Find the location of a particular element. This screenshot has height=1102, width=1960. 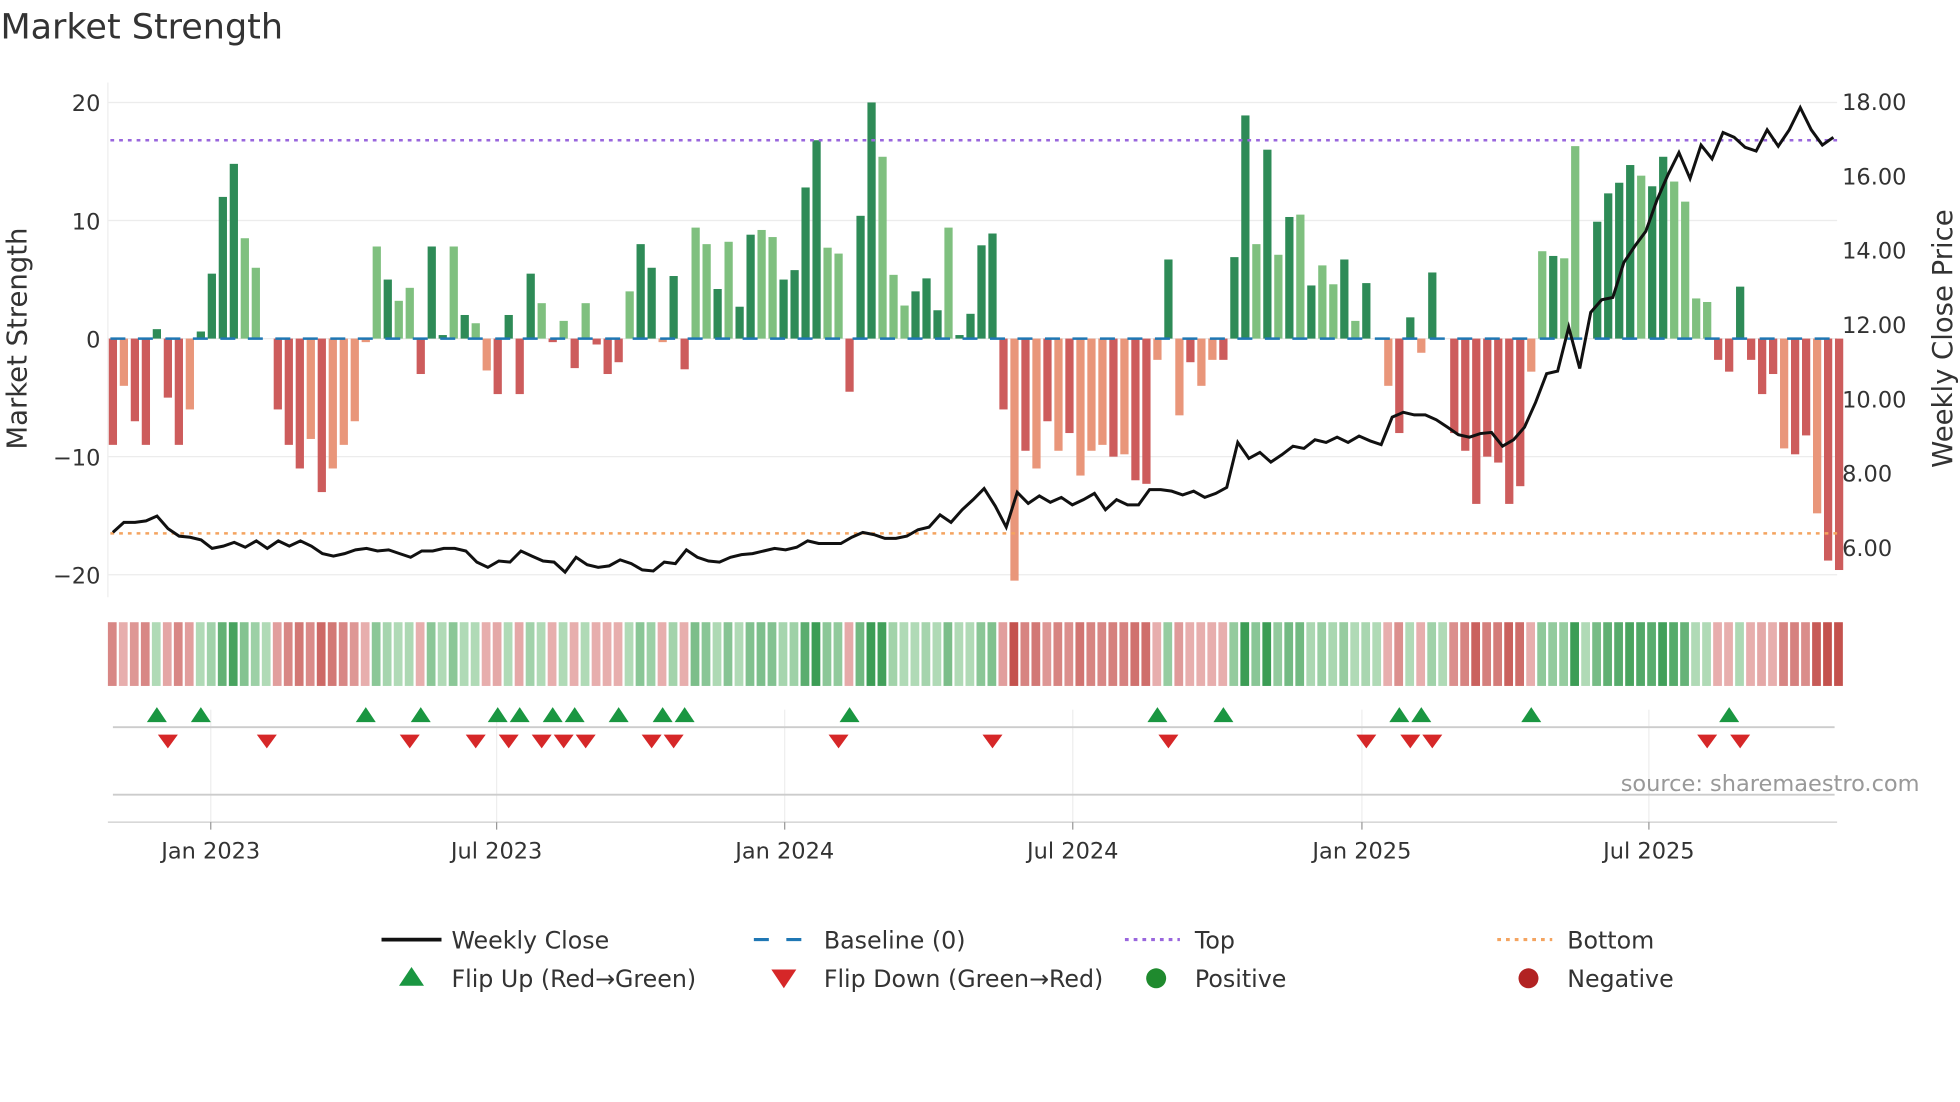

x-tick-label: Jul 2023 is located at coordinates (495, 851).